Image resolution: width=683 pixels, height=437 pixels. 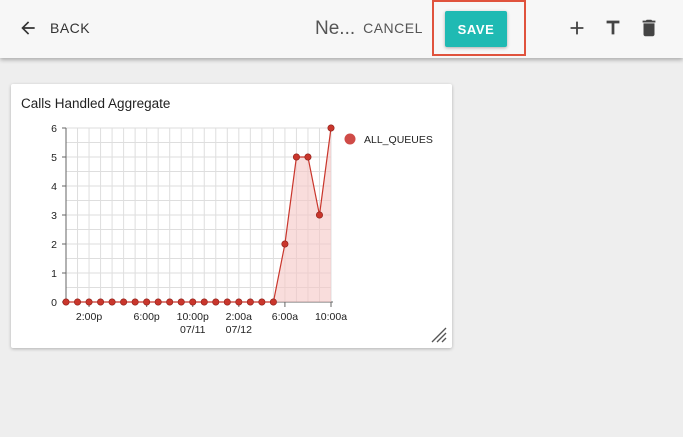 I want to click on back-button: BACK, so click(x=54, y=28).